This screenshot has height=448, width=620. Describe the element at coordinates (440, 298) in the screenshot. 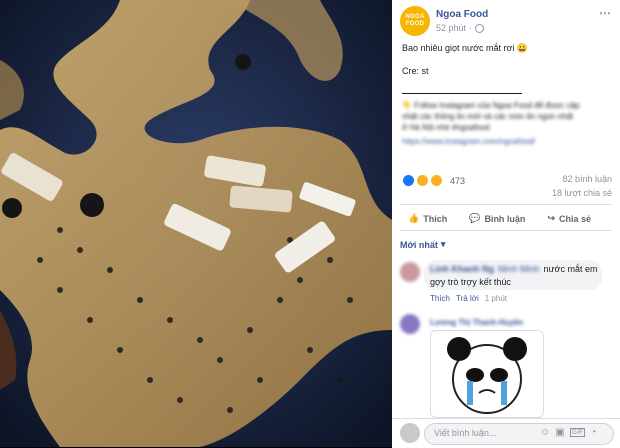

I see `comment-like-link: Thích` at that location.